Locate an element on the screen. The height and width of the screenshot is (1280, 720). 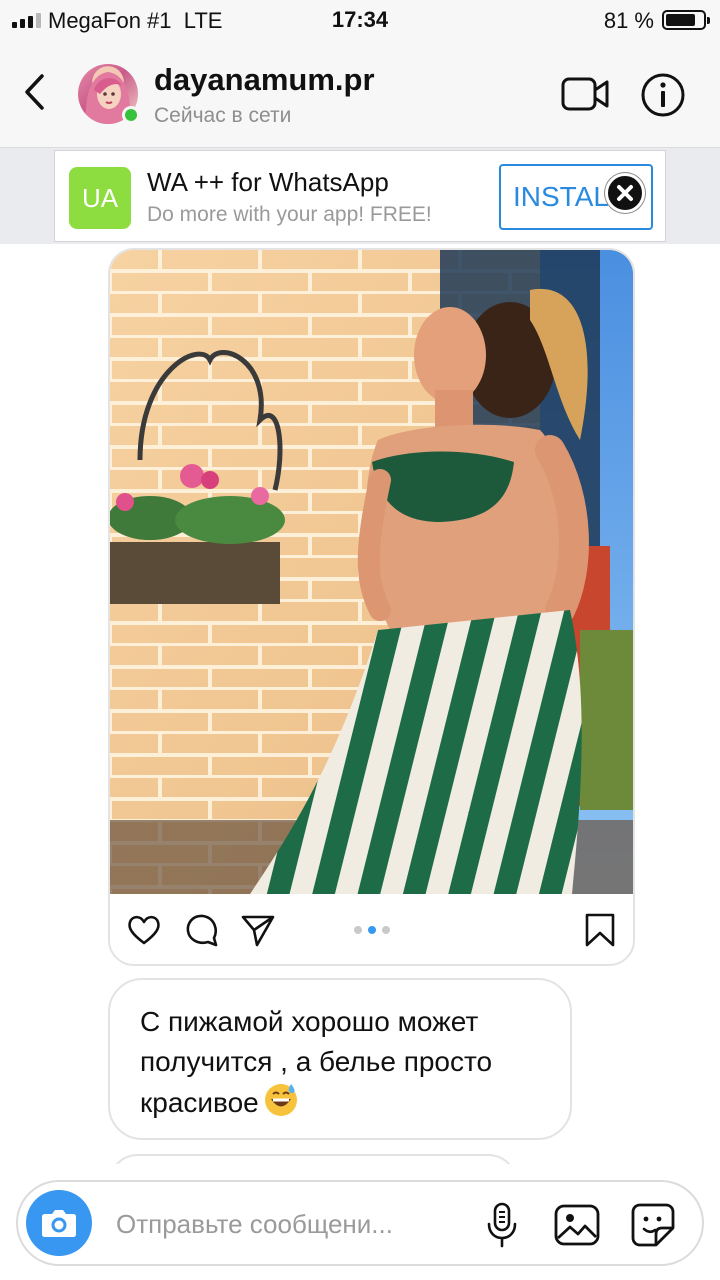
heart-icon is located at coordinates (144, 930).